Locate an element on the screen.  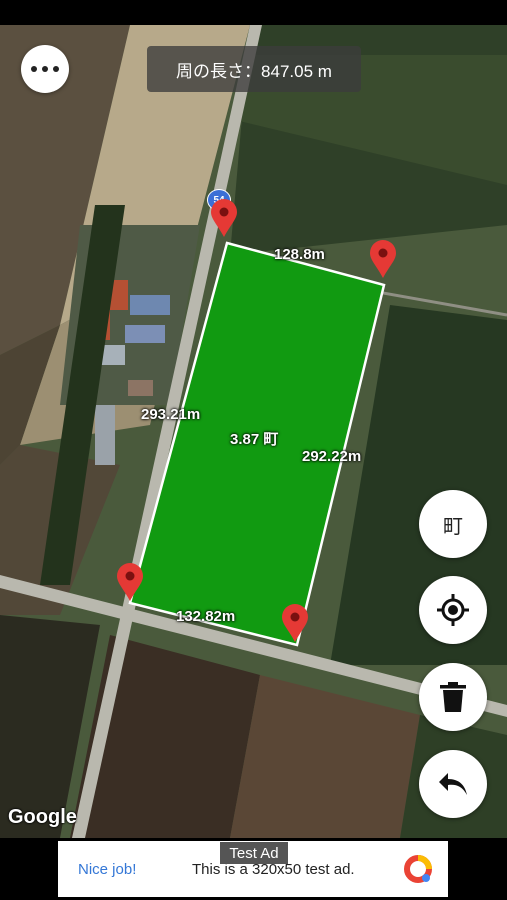
delete-button is located at coordinates (453, 697).